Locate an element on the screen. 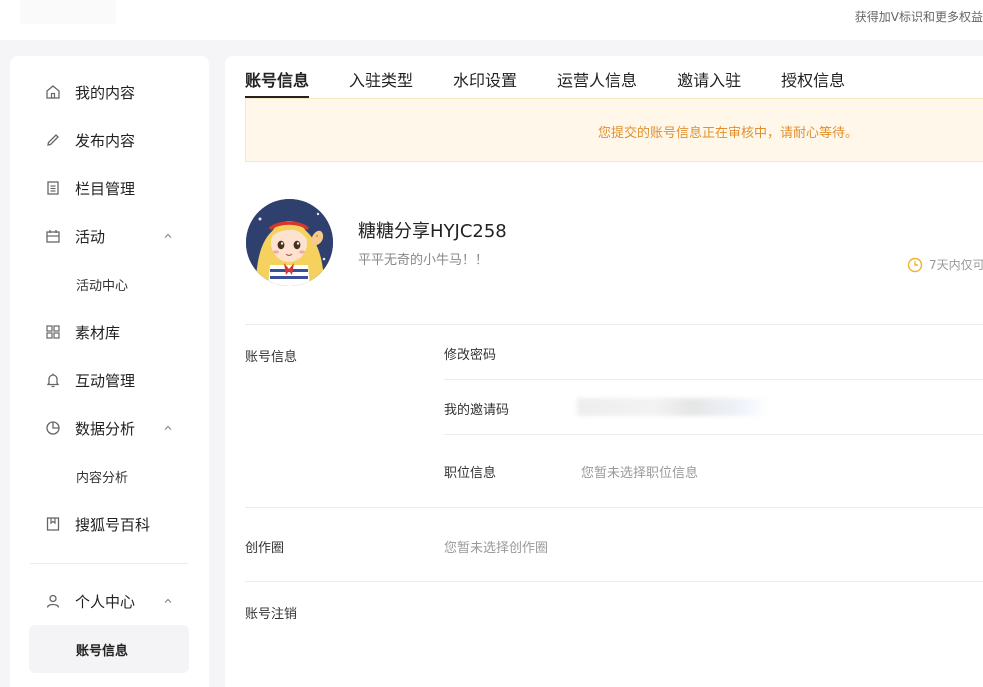  sidebar-item-label: 内容分析 is located at coordinates (102, 478).